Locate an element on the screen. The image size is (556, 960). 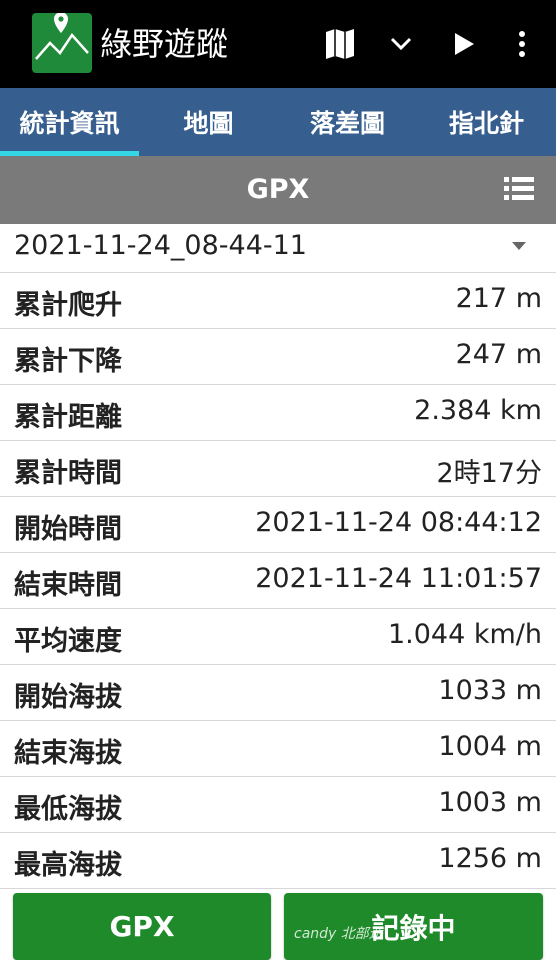
tab-label: 地圖 is located at coordinates (208, 123).